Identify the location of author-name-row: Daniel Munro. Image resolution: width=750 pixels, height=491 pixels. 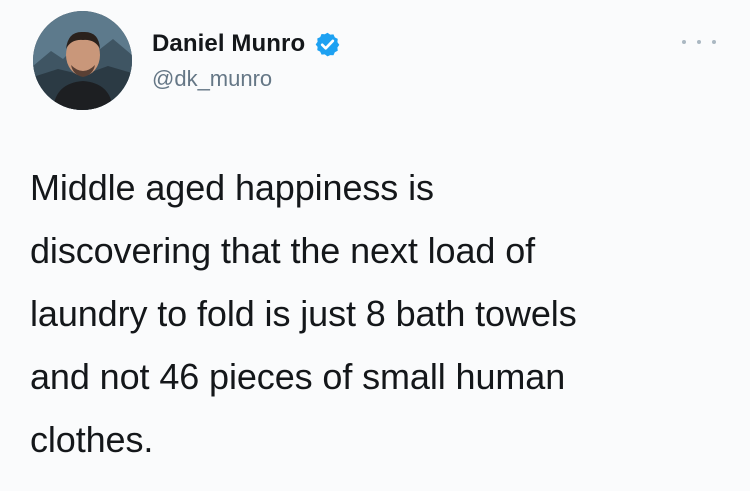
(246, 44).